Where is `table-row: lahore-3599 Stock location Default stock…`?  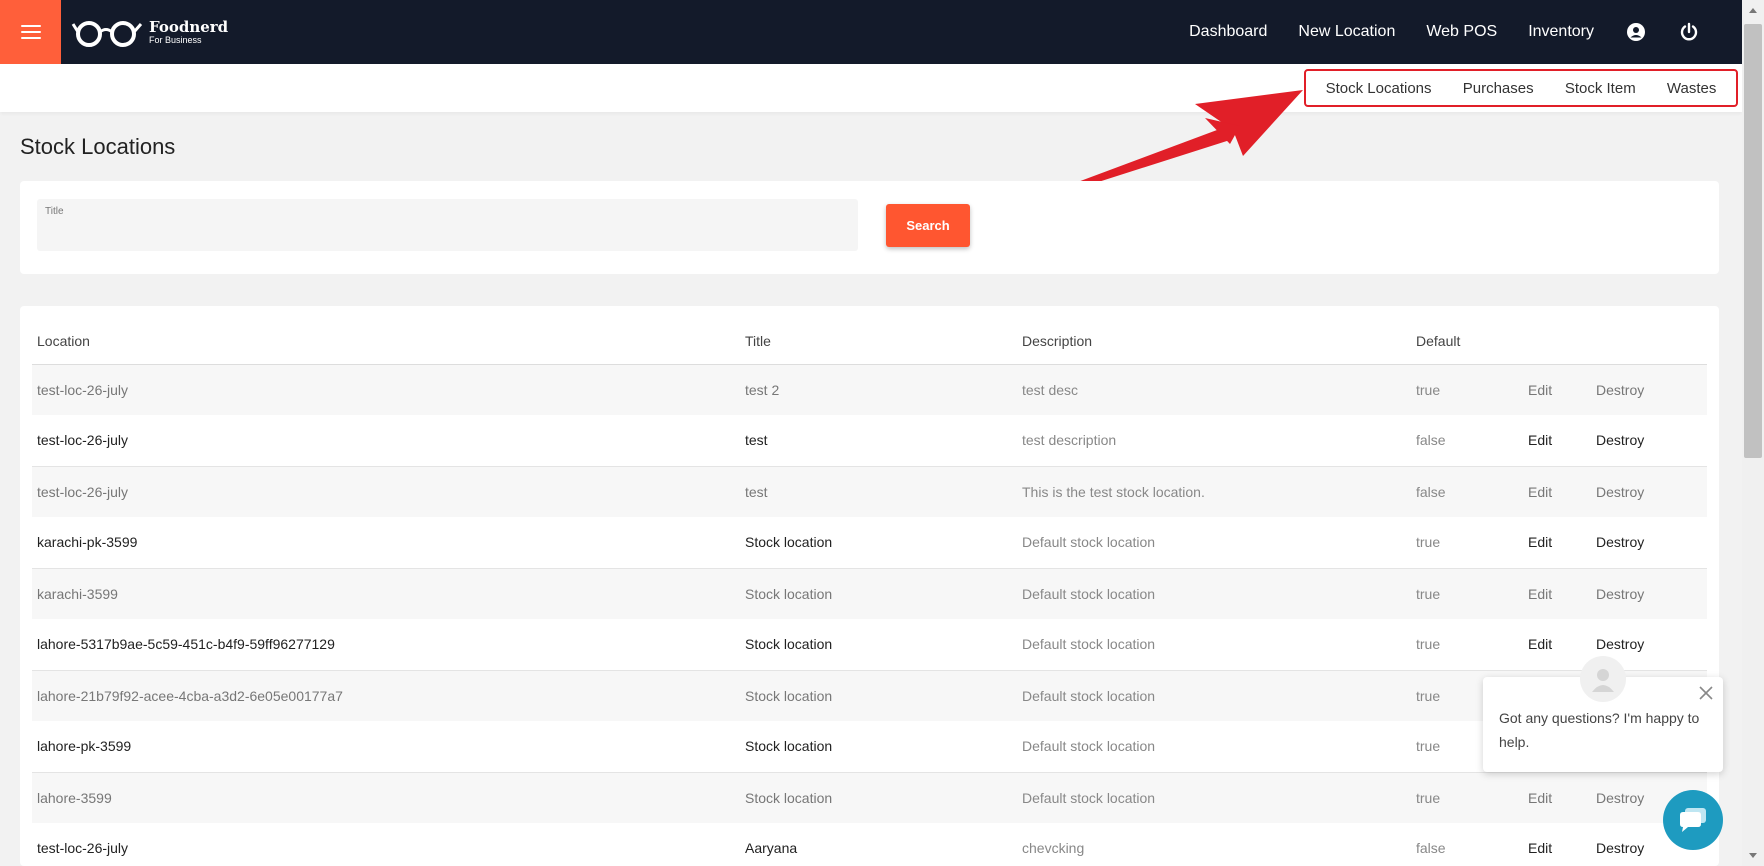 table-row: lahore-3599 Stock location Default stock… is located at coordinates (869, 797).